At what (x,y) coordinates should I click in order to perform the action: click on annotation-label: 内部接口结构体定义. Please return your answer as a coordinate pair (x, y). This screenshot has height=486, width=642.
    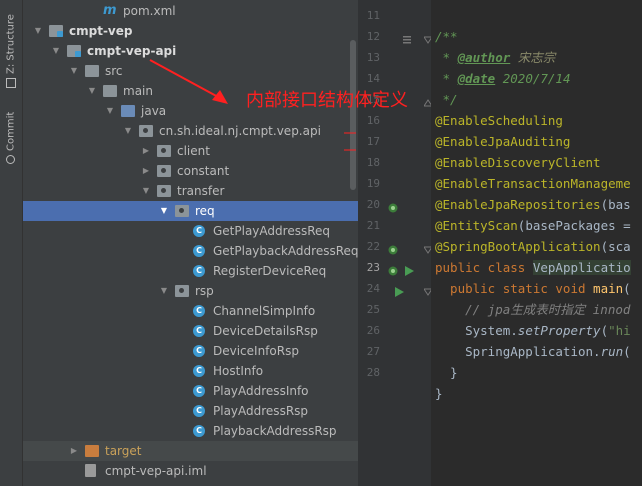
    Looking at the image, I should click on (327, 100).